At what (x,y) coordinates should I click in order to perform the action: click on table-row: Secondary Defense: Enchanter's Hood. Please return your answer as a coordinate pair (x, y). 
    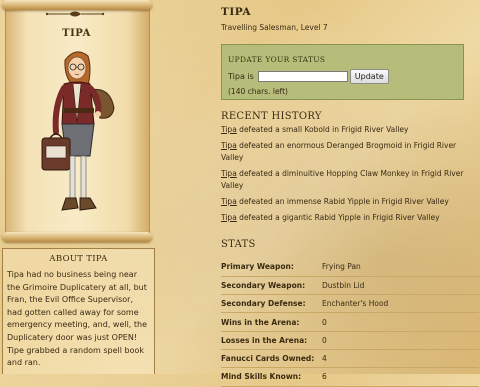
    Looking at the image, I should click on (350, 304).